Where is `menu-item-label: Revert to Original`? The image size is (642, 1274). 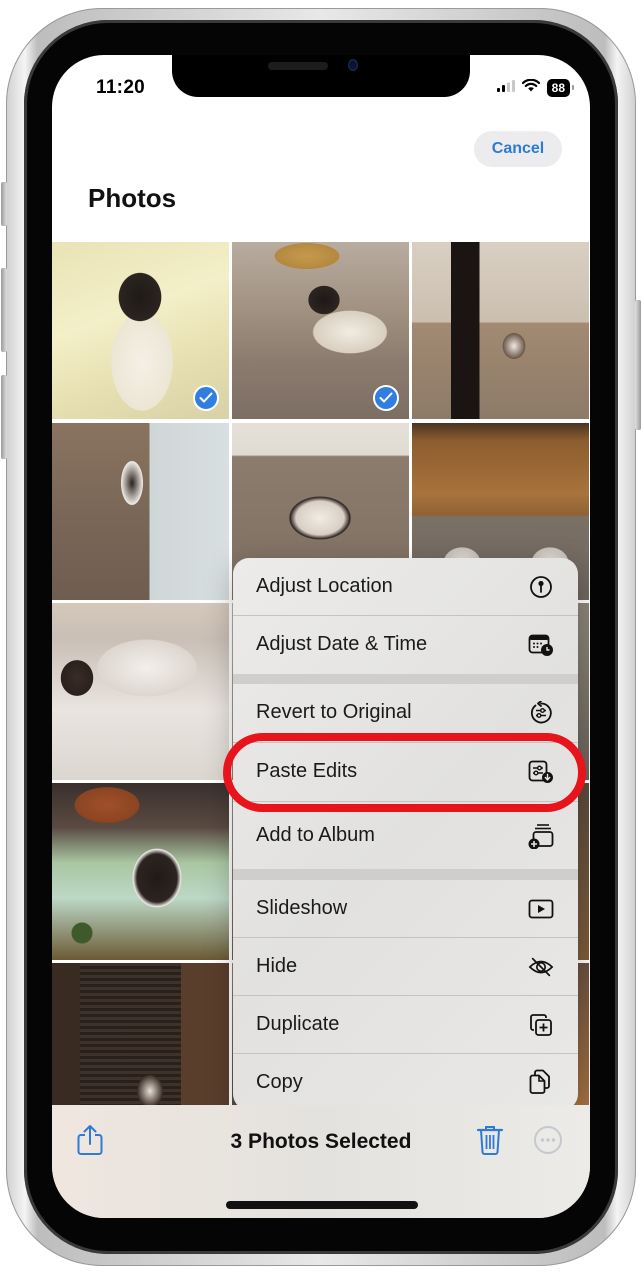 menu-item-label: Revert to Original is located at coordinates (334, 712).